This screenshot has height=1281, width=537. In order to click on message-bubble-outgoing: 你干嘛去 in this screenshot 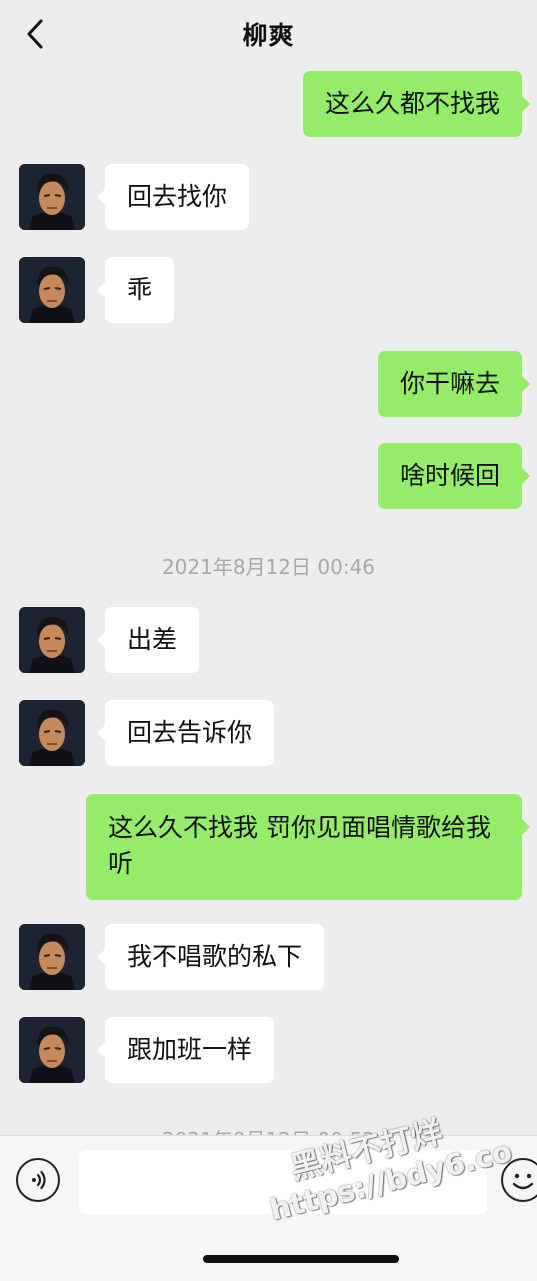, I will do `click(454, 384)`.